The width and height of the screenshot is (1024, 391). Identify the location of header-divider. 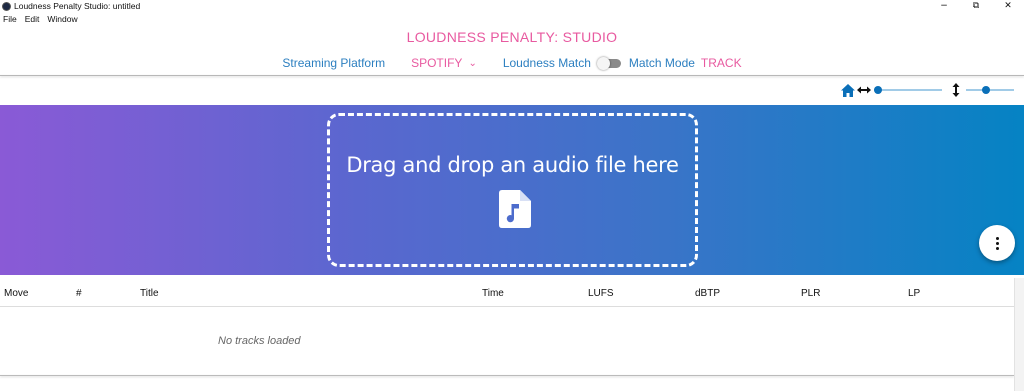
(512, 75).